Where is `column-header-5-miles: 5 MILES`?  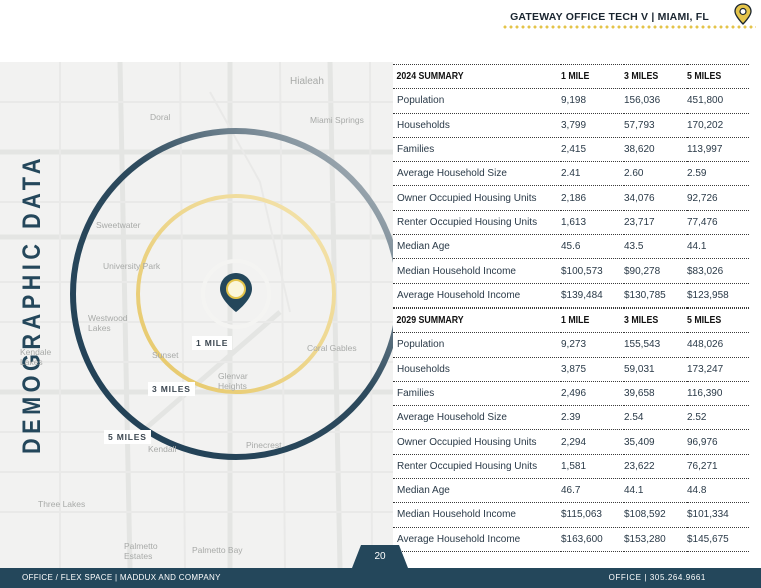
column-header-5-miles: 5 MILES is located at coordinates (714, 76).